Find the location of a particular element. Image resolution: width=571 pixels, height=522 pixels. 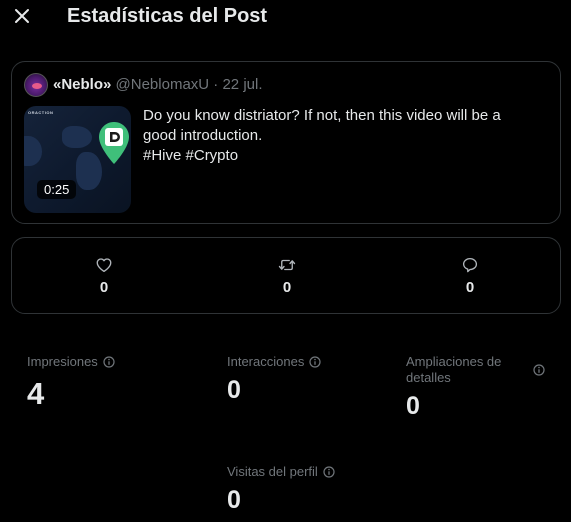

close-icon is located at coordinates (22, 16).